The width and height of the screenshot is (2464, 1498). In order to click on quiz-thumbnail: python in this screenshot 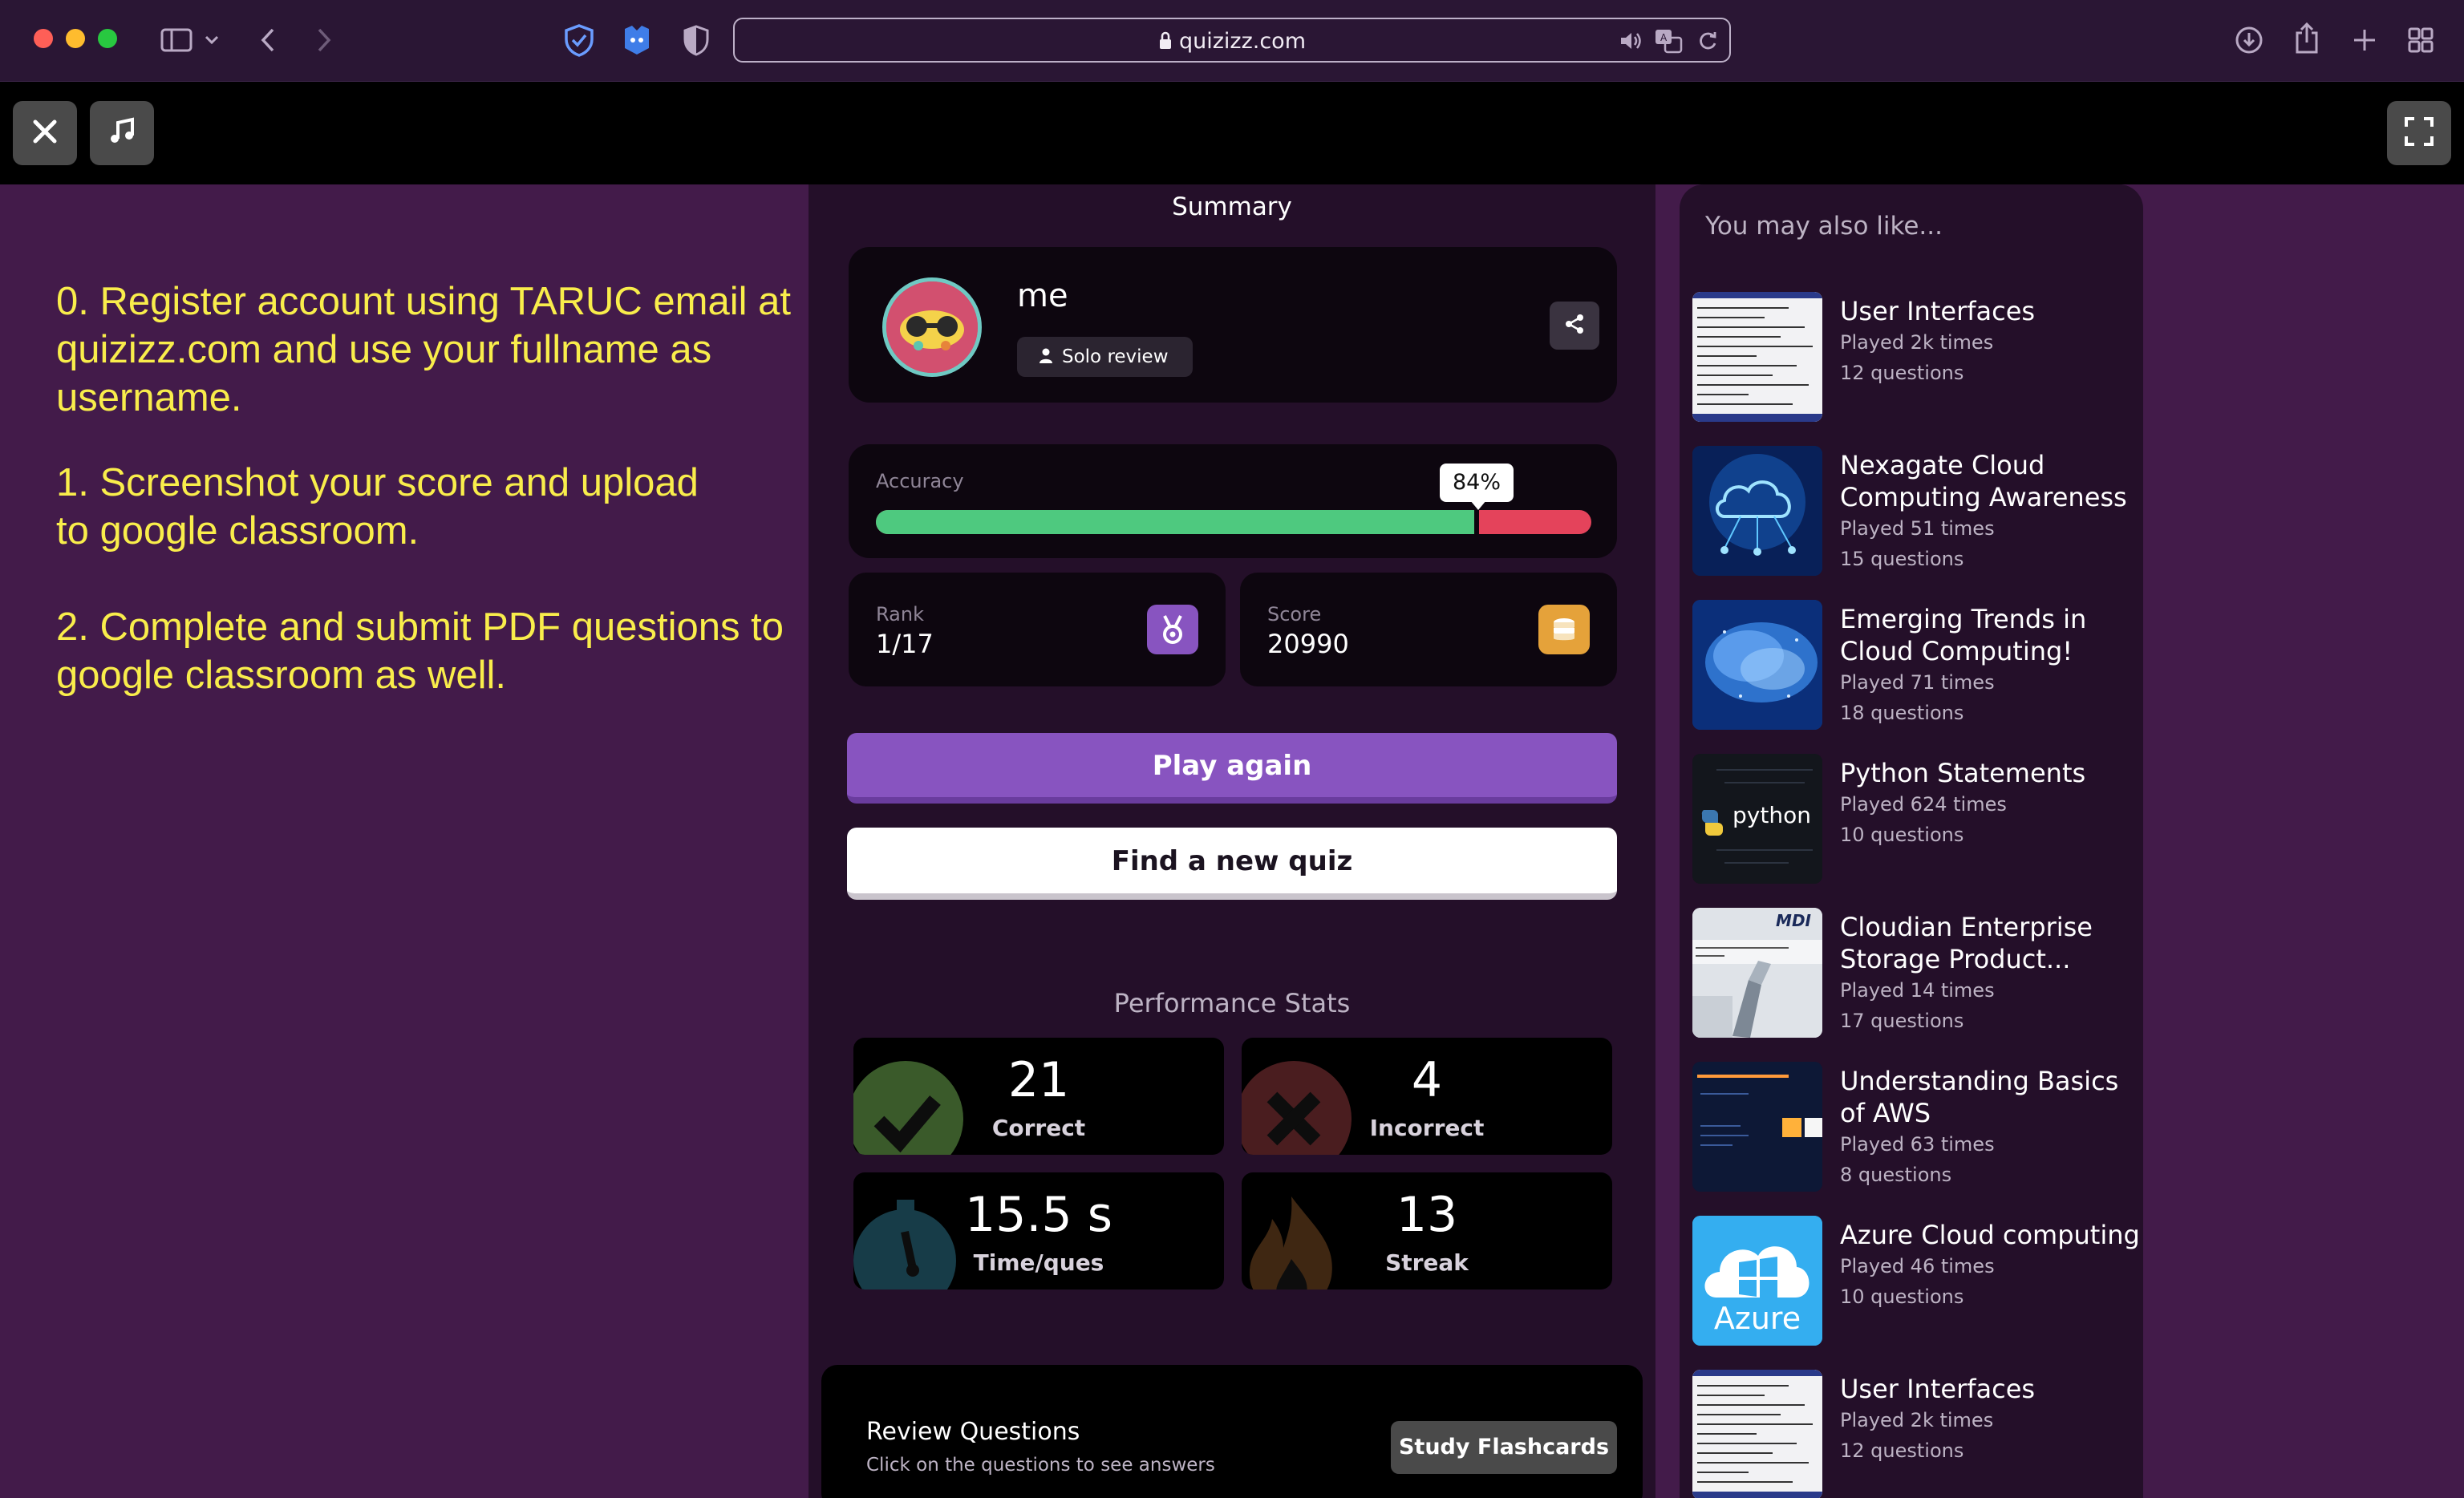, I will do `click(1757, 819)`.